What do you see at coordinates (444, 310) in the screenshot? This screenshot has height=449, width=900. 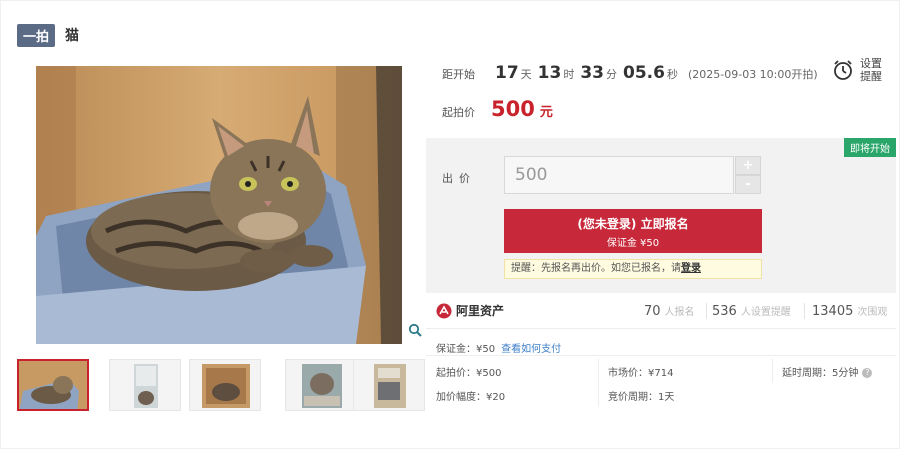 I see `ali-assets-logo-icon` at bounding box center [444, 310].